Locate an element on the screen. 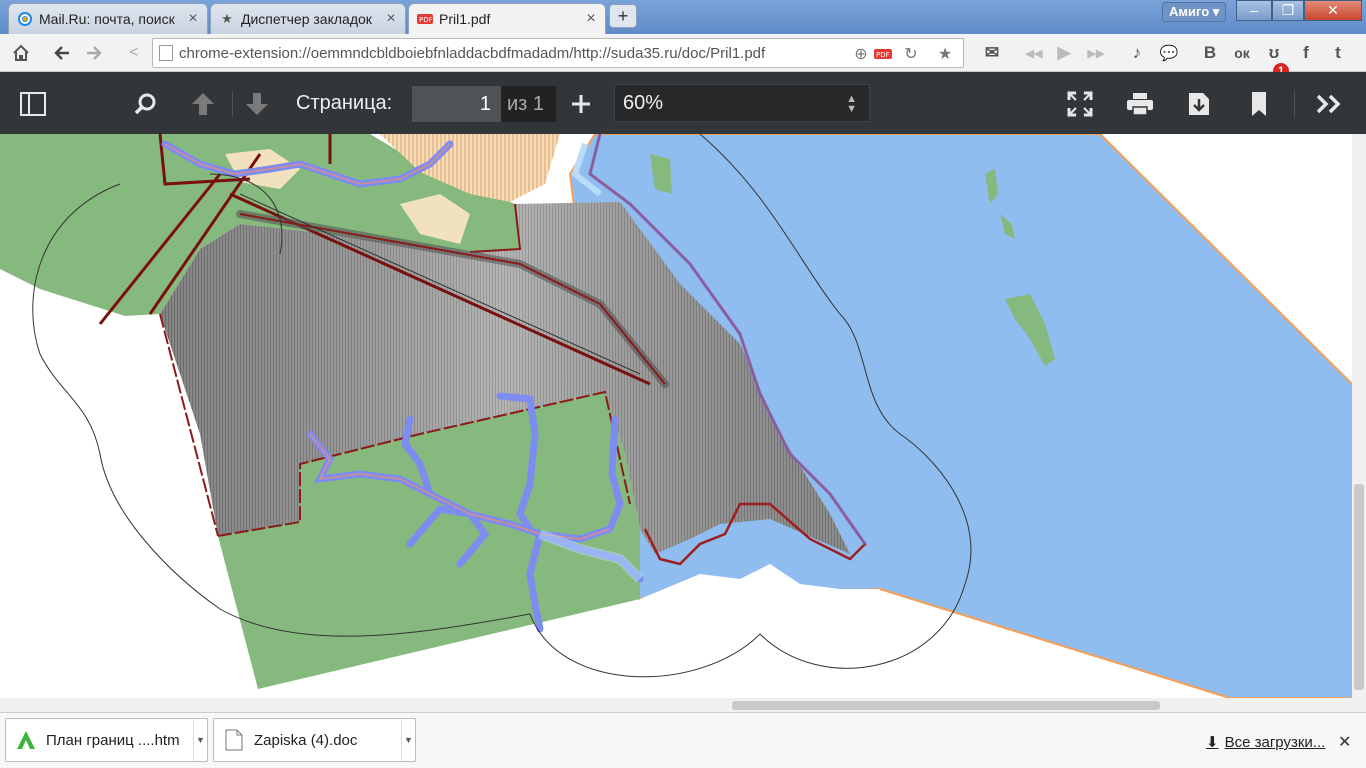 This screenshot has height=768, width=1366. tab-bookmarks: ★ Диспетчер закладок × is located at coordinates (308, 18).